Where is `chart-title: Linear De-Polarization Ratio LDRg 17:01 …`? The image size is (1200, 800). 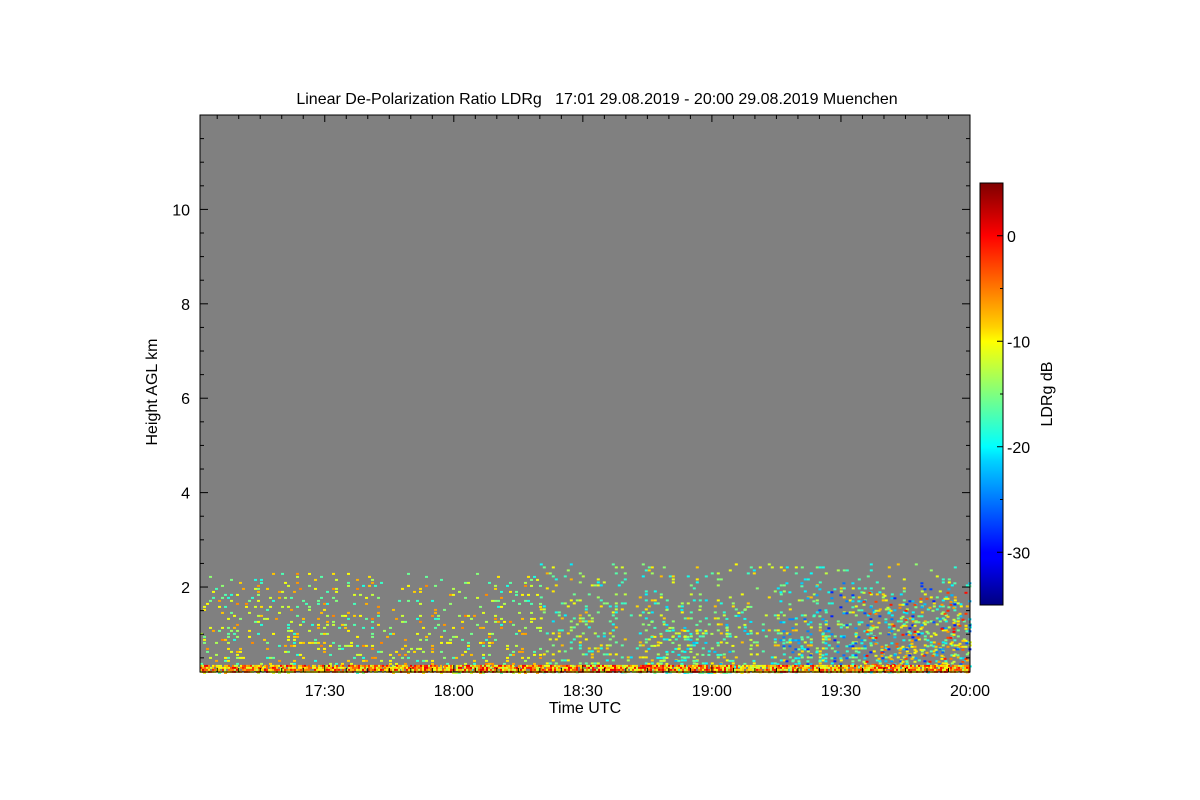 chart-title: Linear De-Polarization Ratio LDRg 17:01 … is located at coordinates (596, 99).